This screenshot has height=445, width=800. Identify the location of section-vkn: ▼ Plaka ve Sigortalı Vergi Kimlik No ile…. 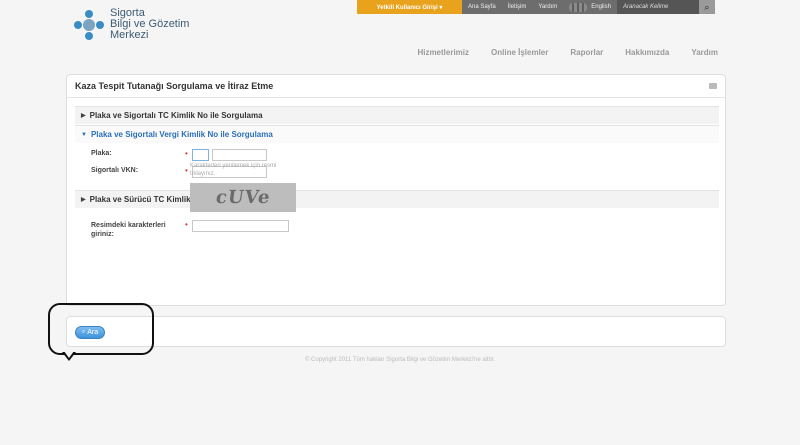
(397, 134).